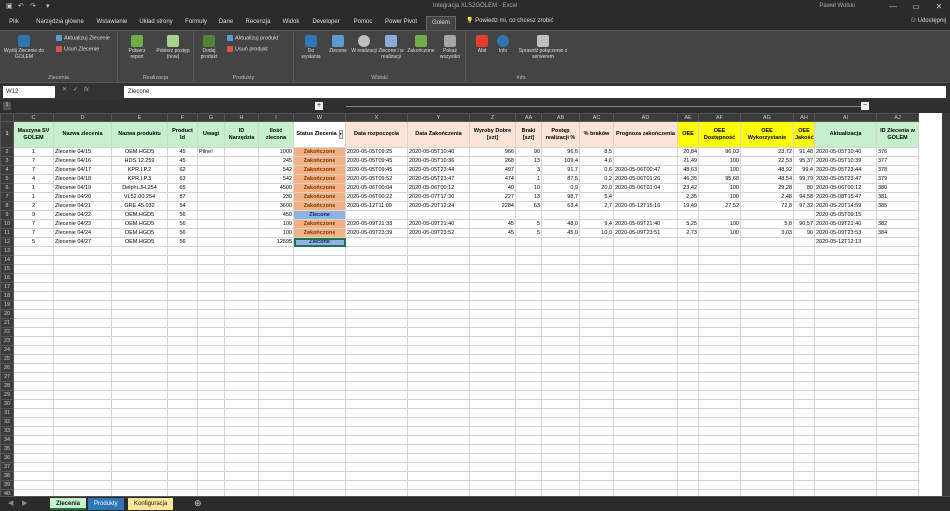  Describe the element at coordinates (845, 242) in the screenshot. I see `cell: 2020-05-12T12:13` at that location.